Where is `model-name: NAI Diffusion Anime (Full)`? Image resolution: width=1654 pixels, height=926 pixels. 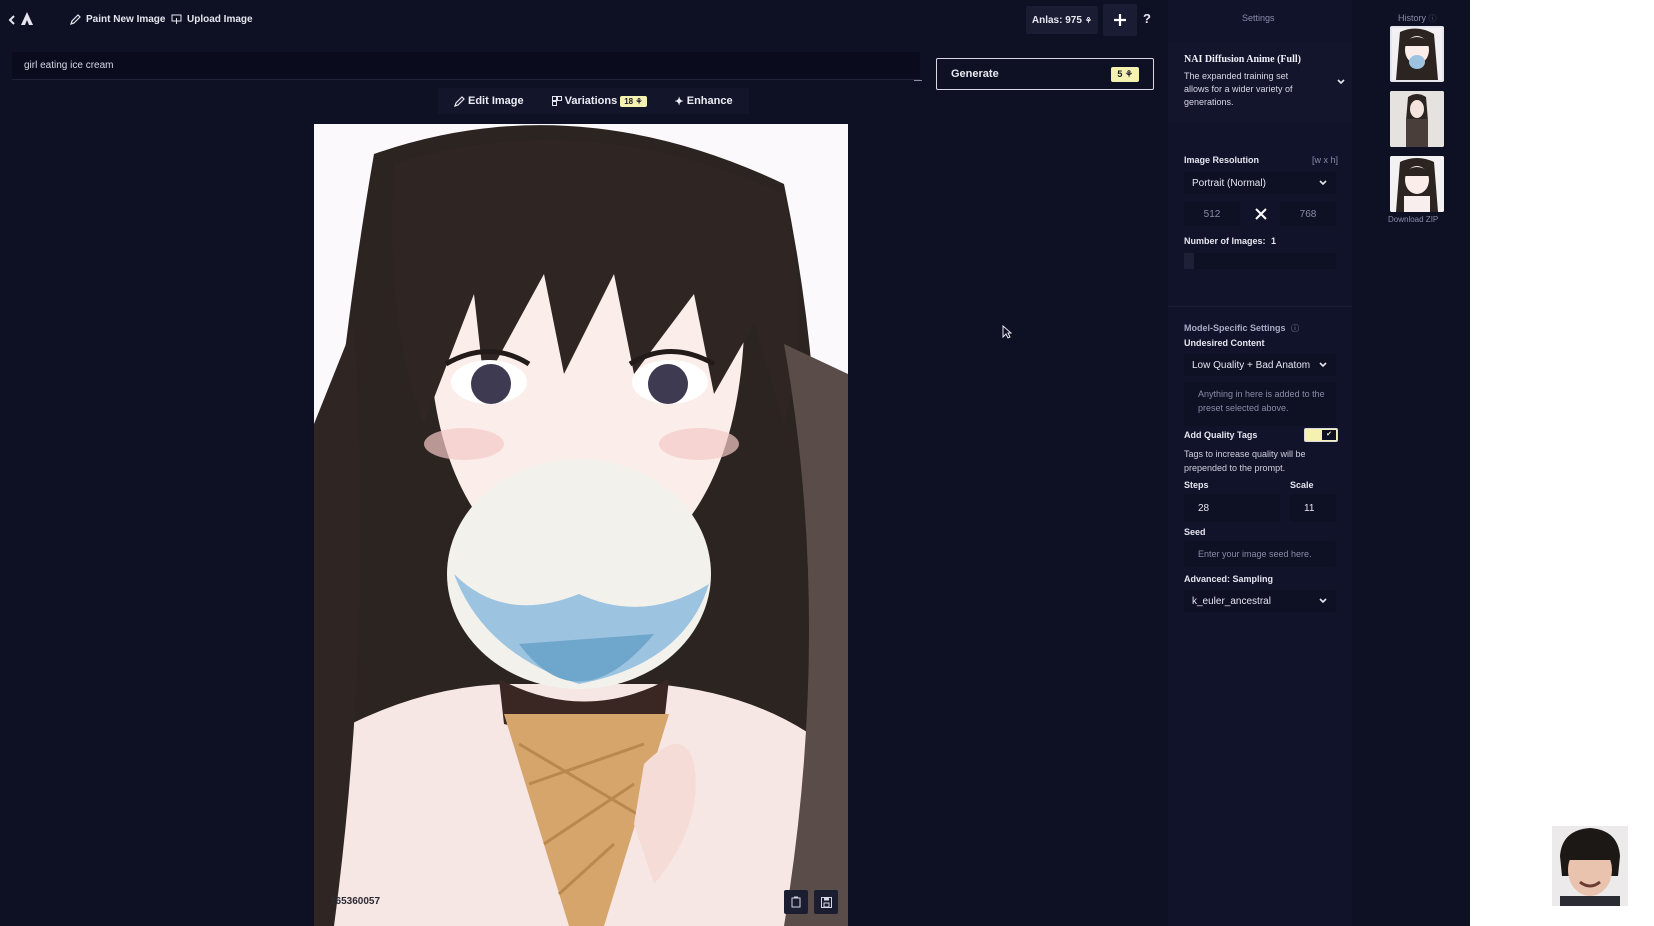 model-name: NAI Diffusion Anime (Full) is located at coordinates (1242, 59).